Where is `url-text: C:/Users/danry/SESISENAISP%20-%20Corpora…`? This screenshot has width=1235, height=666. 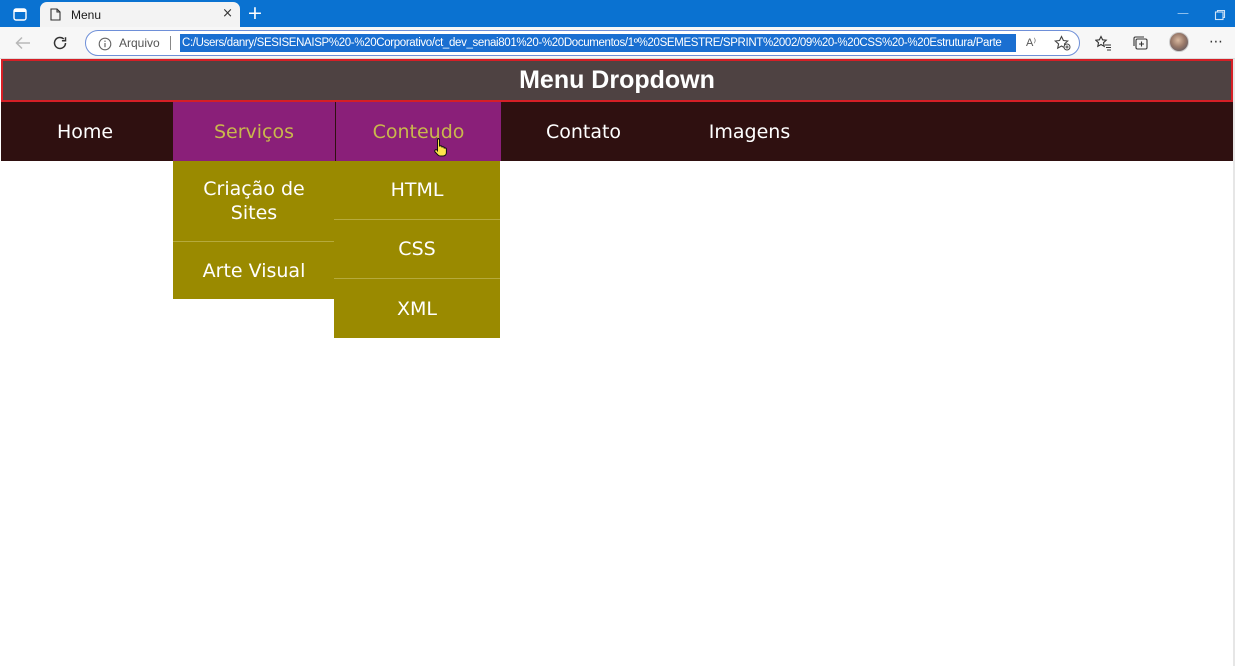 url-text: C:/Users/danry/SESISENAISP%20-%20Corpora… is located at coordinates (598, 43).